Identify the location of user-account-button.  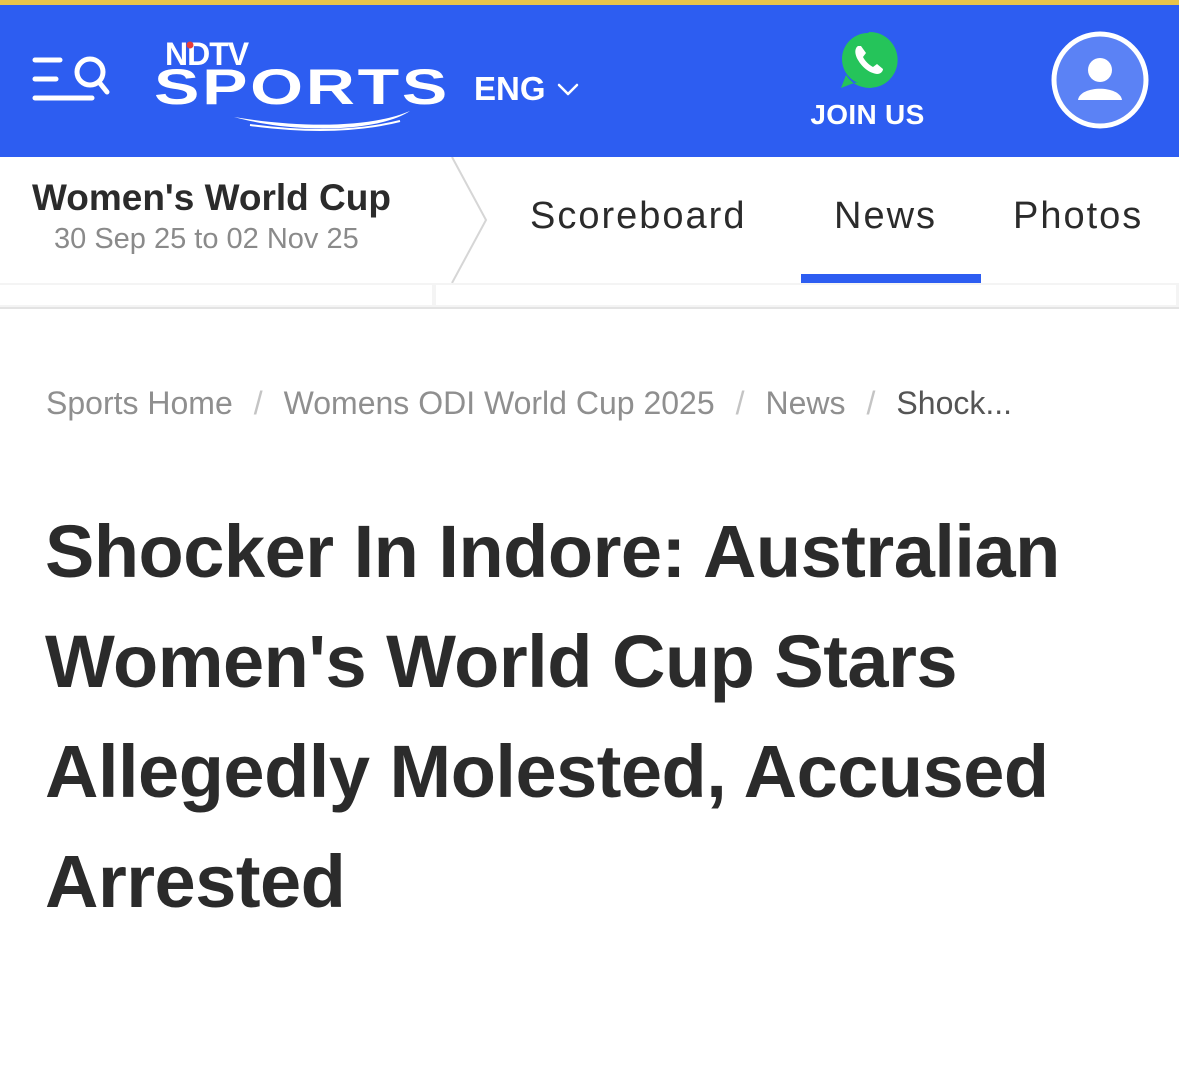
(1100, 80).